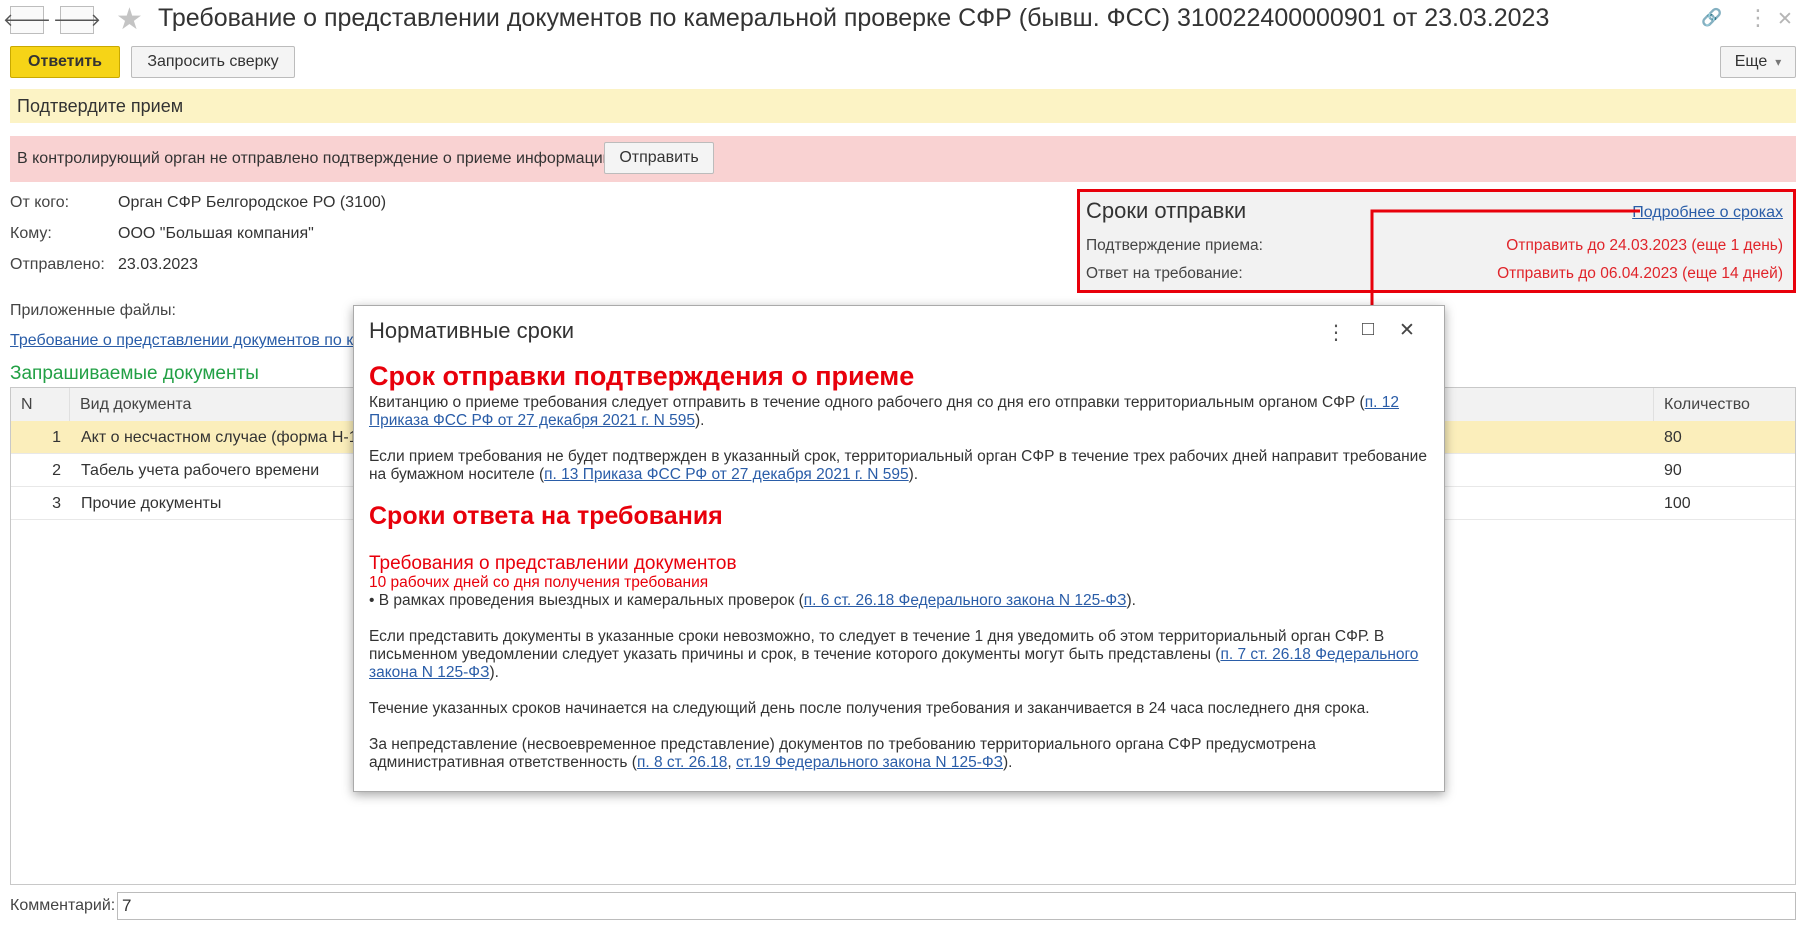 The height and width of the screenshot is (931, 1806). What do you see at coordinates (56, 437) in the screenshot?
I see `row-number: 1` at bounding box center [56, 437].